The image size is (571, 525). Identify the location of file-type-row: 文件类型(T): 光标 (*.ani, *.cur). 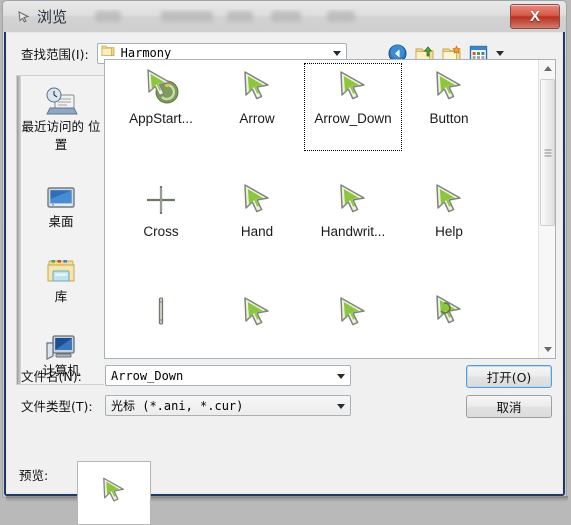
(186, 405).